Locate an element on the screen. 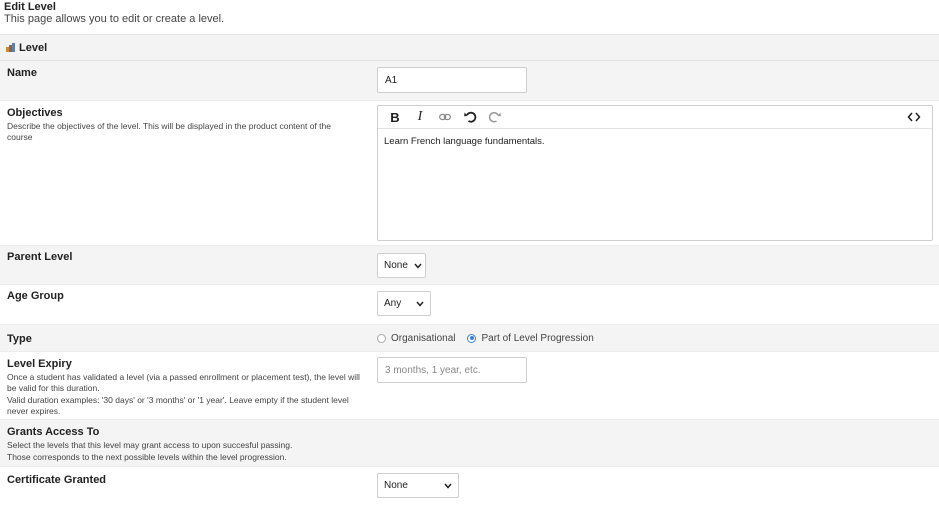 This screenshot has height=515, width=939. editor-content: Learn French language fundamentals. is located at coordinates (655, 141).